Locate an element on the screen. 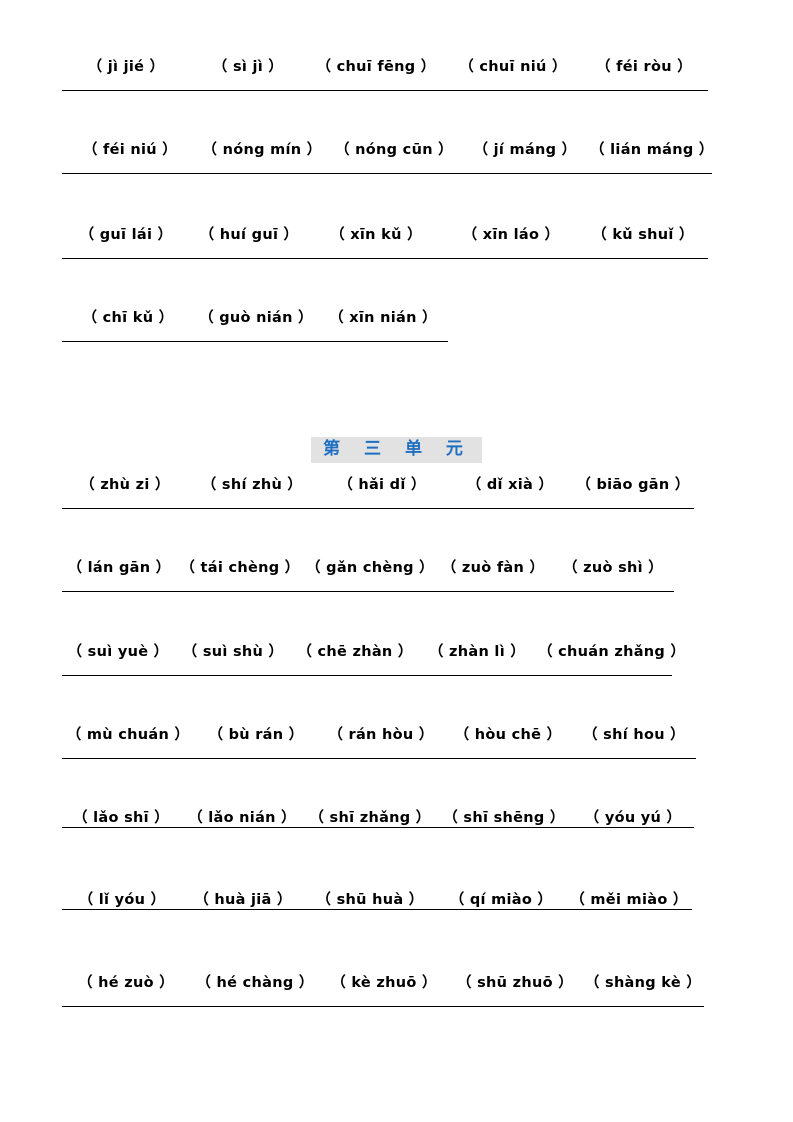  pinyin-label: （ huí guī ） is located at coordinates (249, 235).